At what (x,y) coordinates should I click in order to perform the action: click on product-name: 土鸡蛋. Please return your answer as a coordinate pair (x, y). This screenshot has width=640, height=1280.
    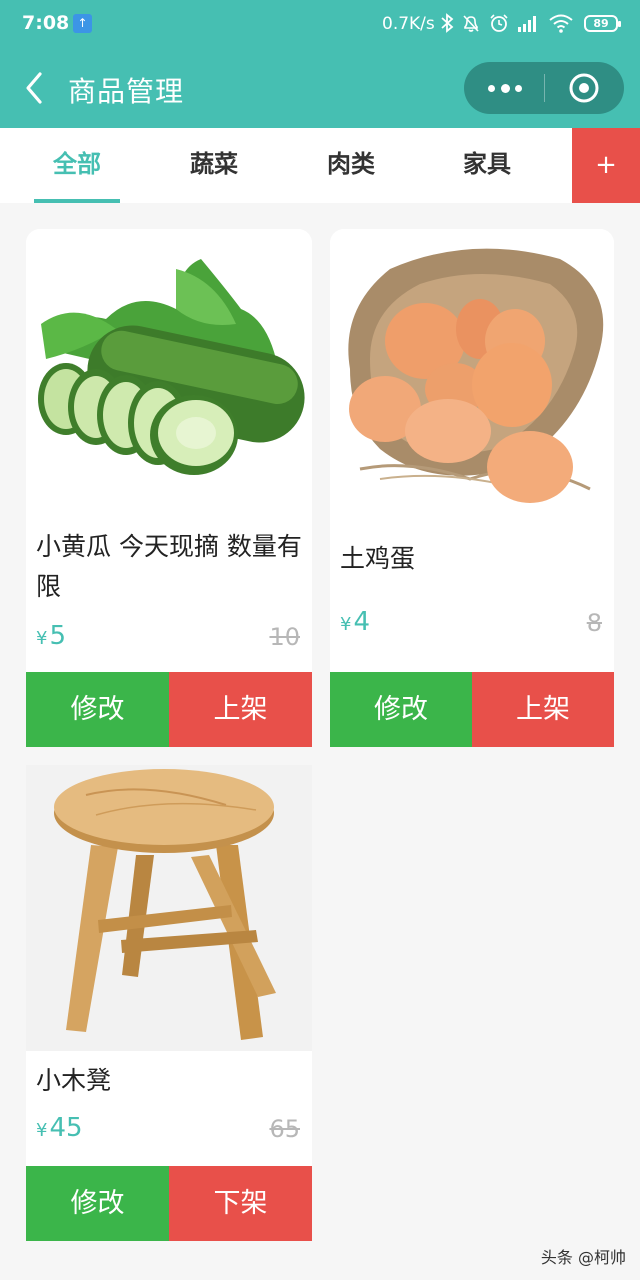
    Looking at the image, I should click on (378, 558).